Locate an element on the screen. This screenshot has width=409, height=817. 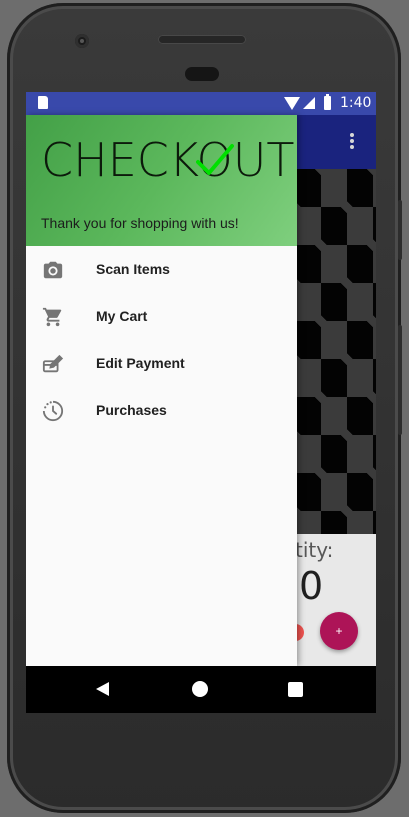
earpiece-speaker is located at coordinates (202, 39).